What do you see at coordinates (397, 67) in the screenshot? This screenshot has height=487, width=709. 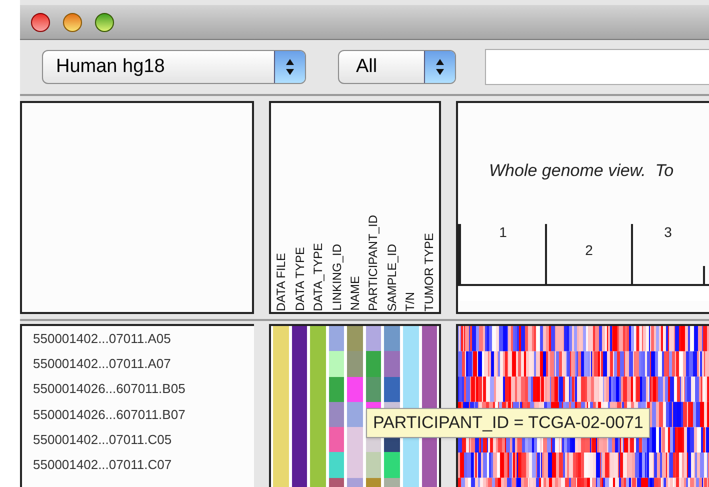 I see `chromosome-dropdown: All` at bounding box center [397, 67].